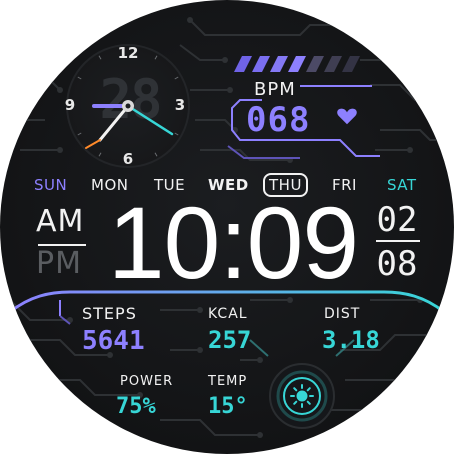 The image size is (454, 454). I want to click on heart-icon, so click(347, 116).